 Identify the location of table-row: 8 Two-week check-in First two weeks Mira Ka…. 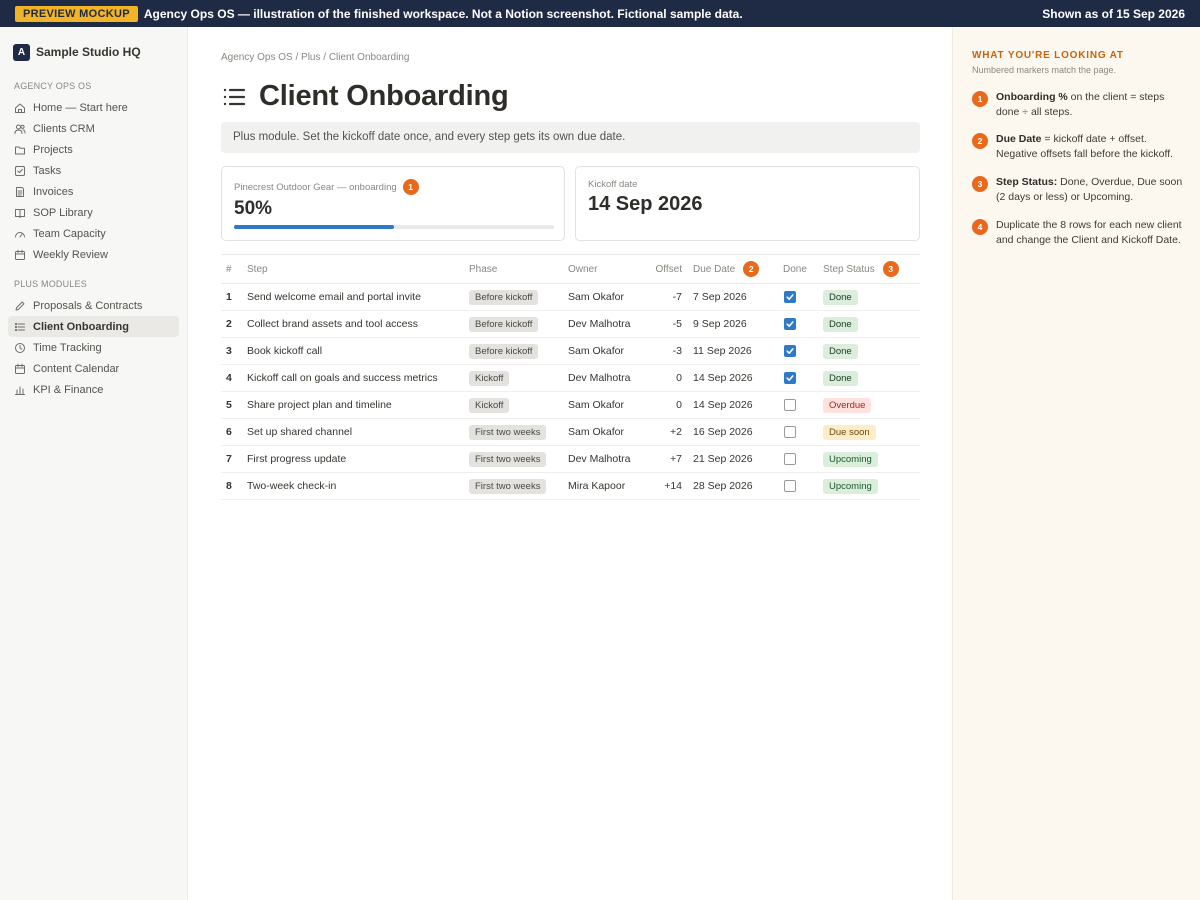
(570, 486).